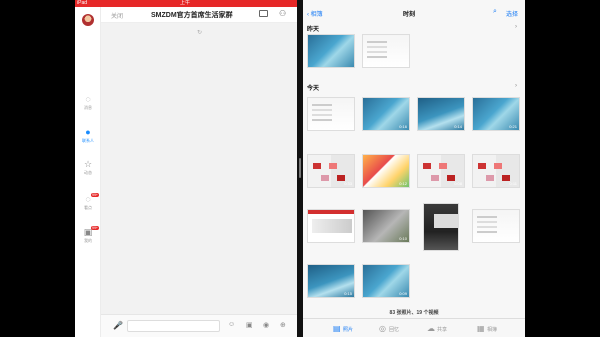 This screenshot has width=600, height=337. What do you see at coordinates (118, 325) in the screenshot?
I see `microphone-icon: 🎤` at bounding box center [118, 325].